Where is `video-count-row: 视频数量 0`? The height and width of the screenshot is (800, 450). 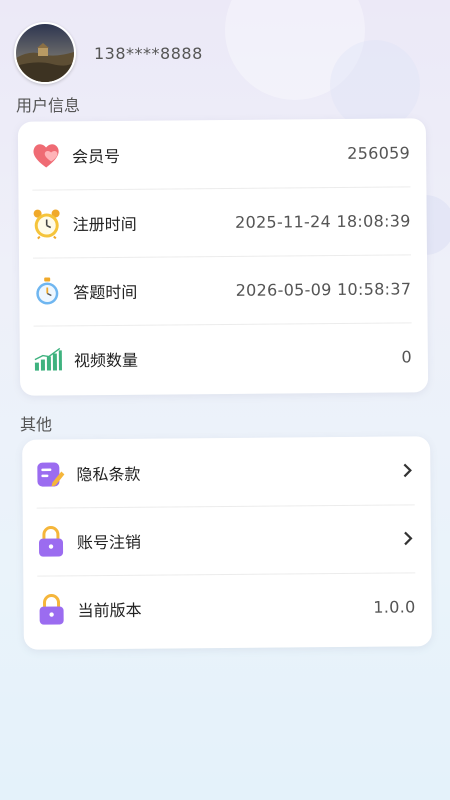 video-count-row: 视频数量 0 is located at coordinates (224, 358).